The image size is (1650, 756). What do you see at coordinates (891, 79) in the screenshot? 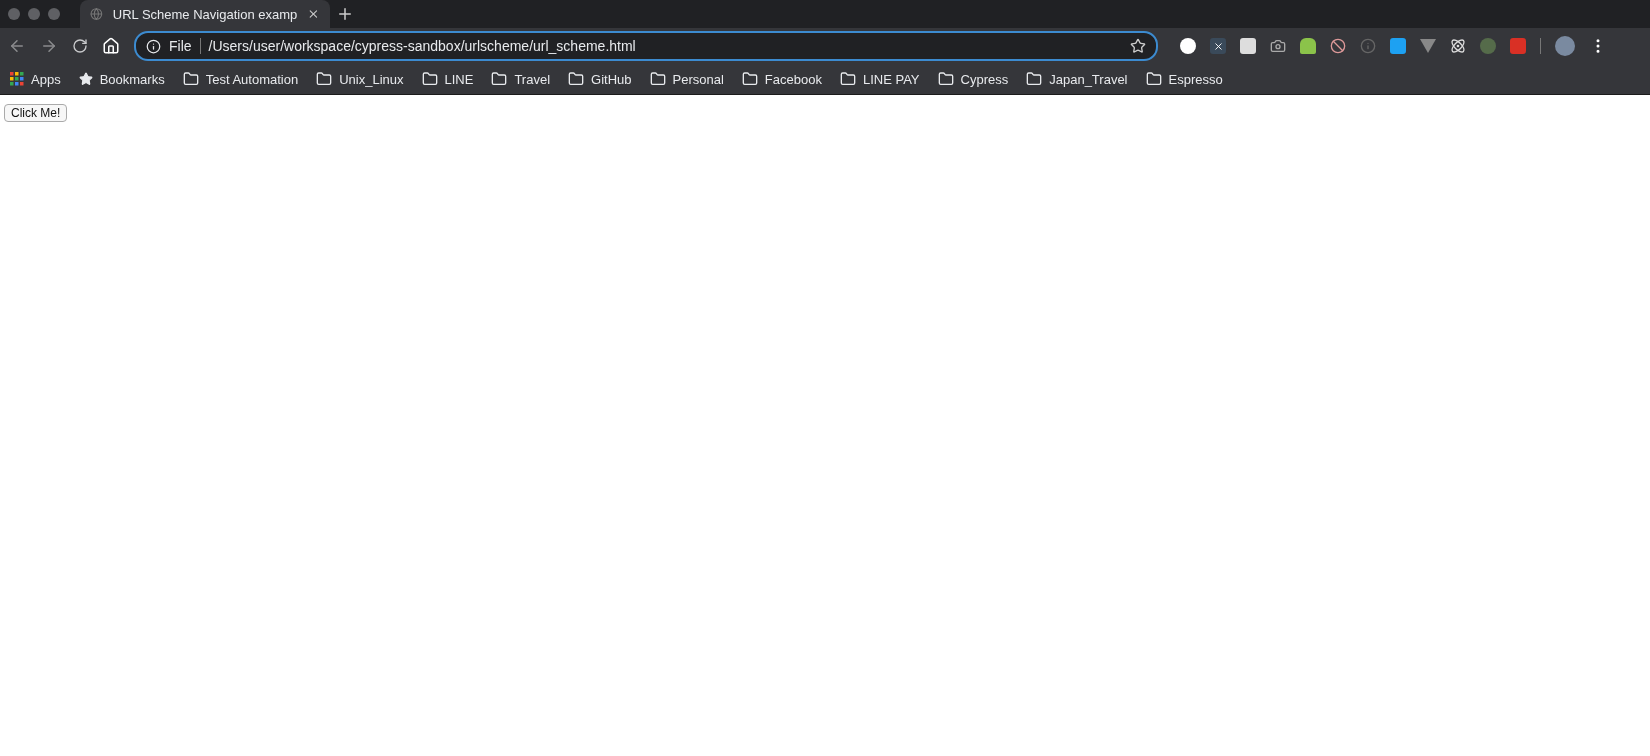
I see `bookmark-label: LINE PAY` at bounding box center [891, 79].